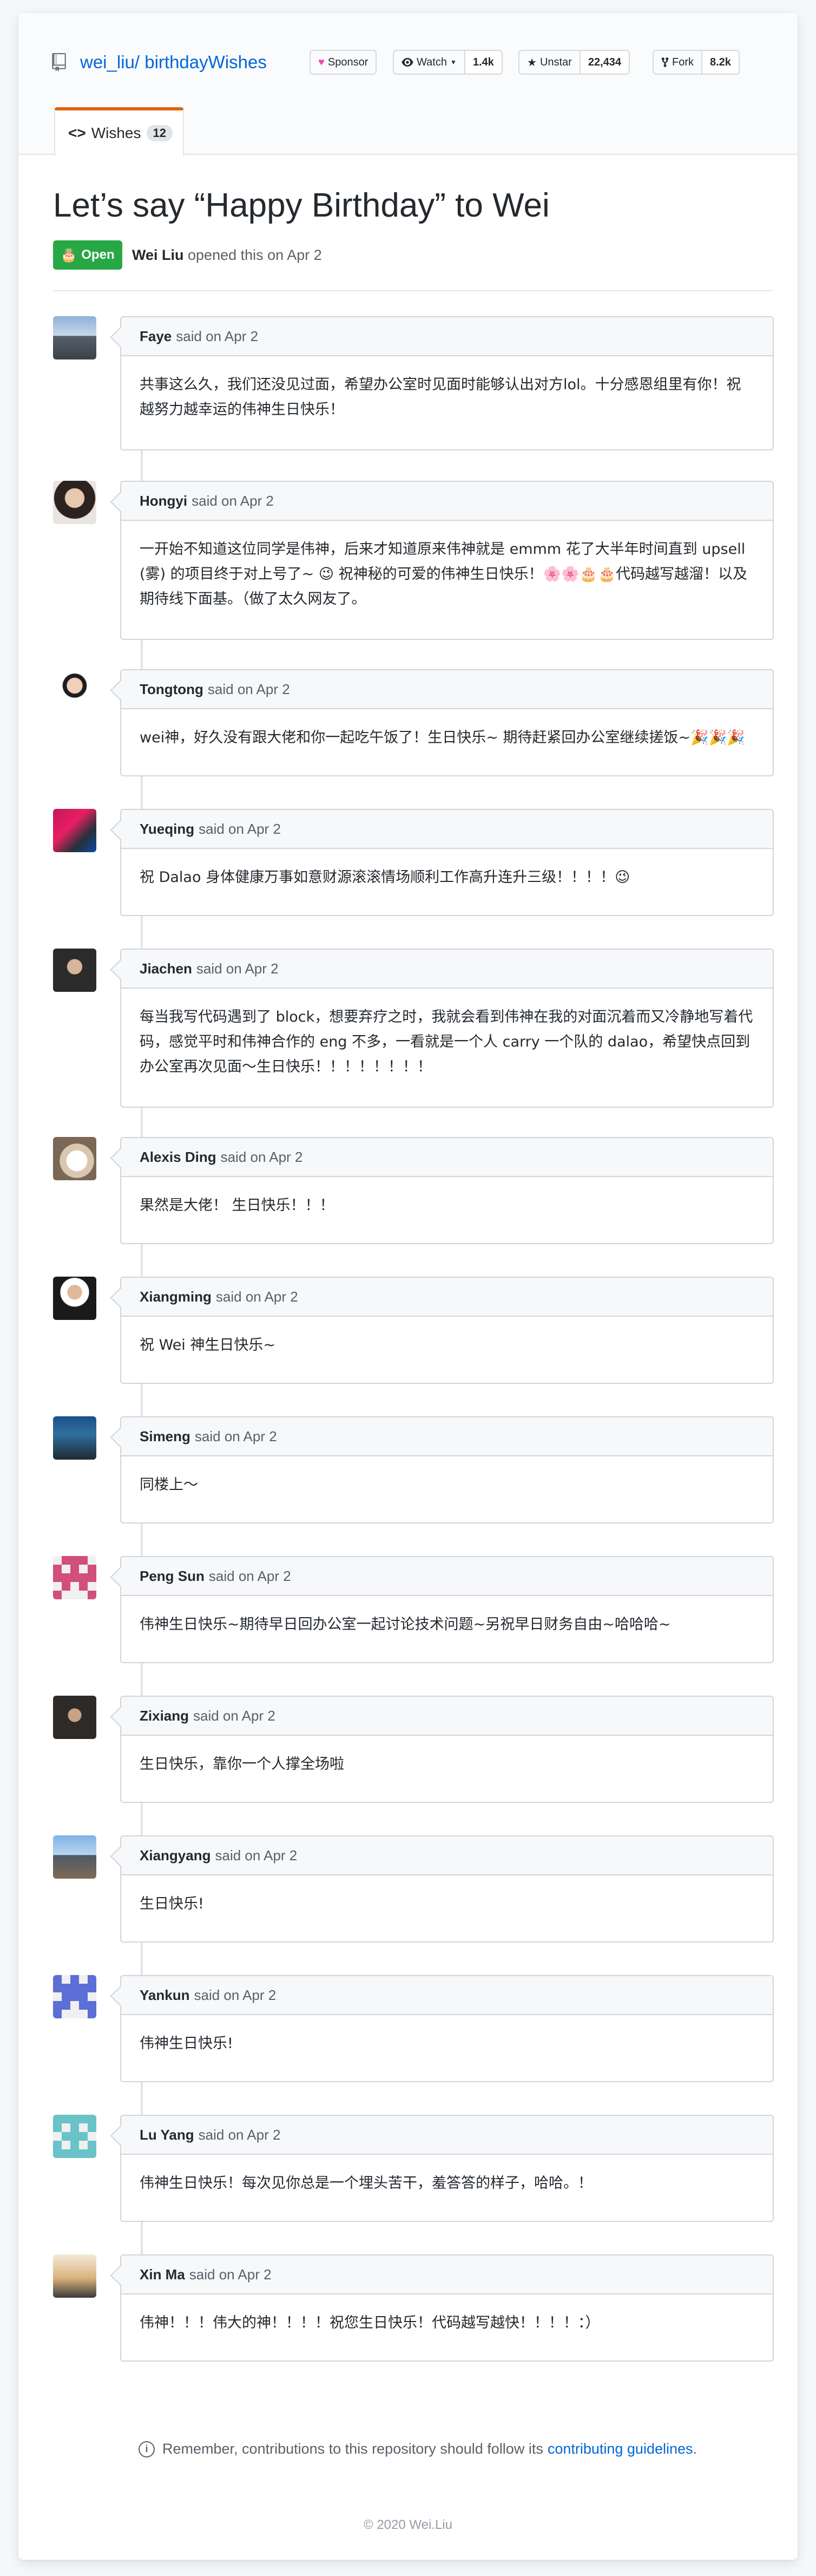  Describe the element at coordinates (98, 254) in the screenshot. I see `issue-state-label: Open` at that location.